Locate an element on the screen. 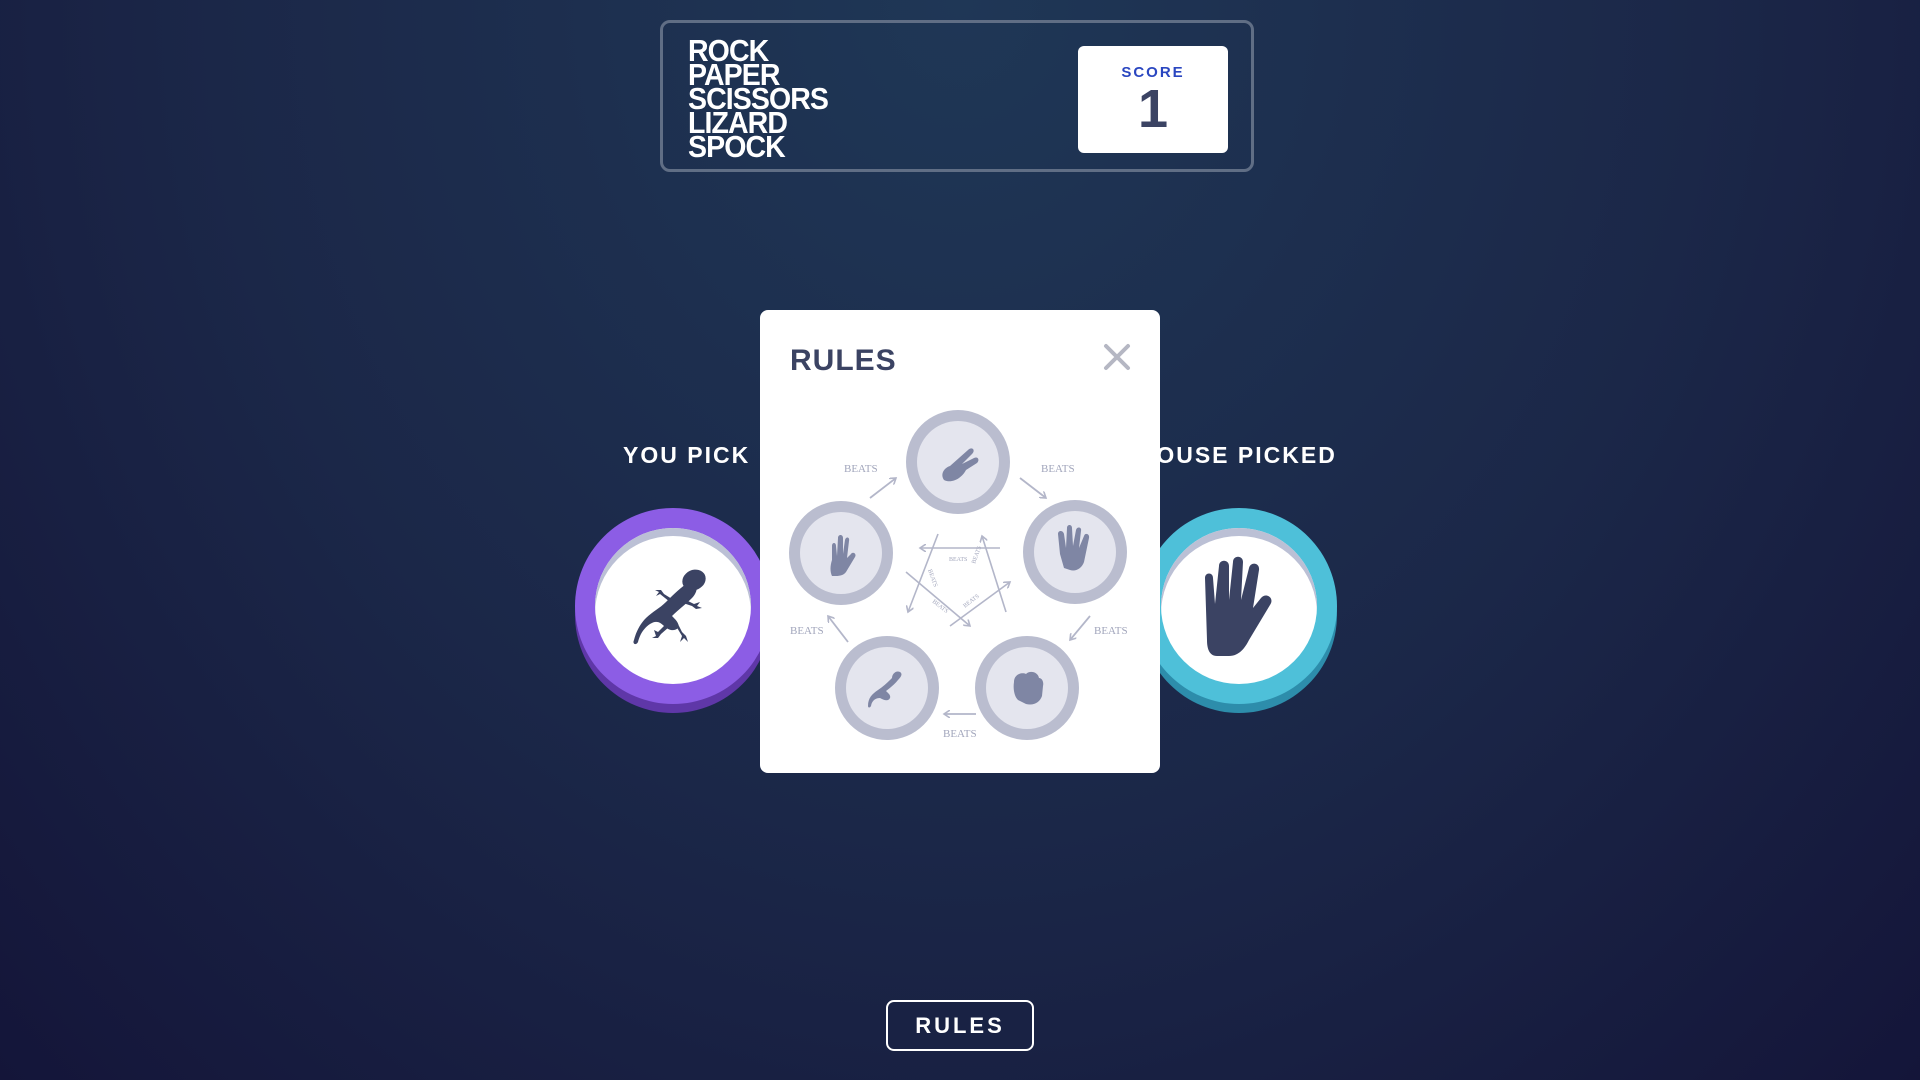 This screenshot has width=1920, height=1080. player-token-face is located at coordinates (673, 606).